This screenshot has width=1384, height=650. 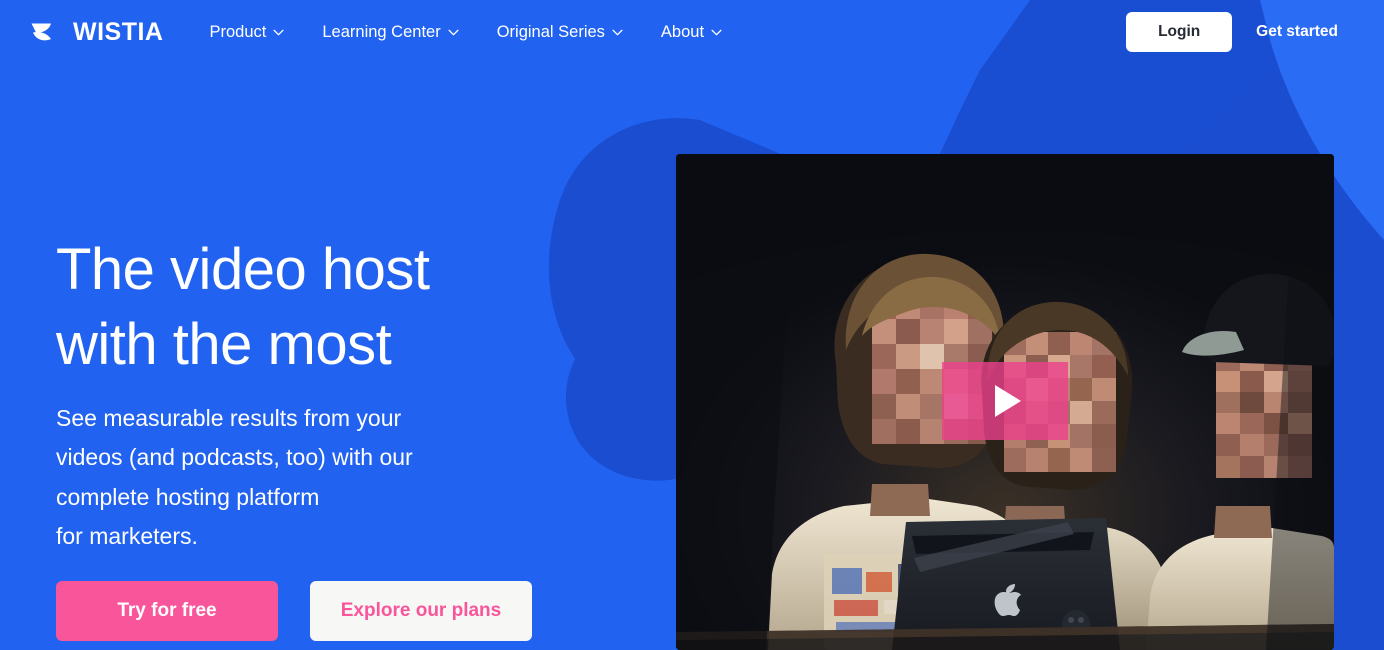 I want to click on login-button: Login, so click(x=1179, y=32).